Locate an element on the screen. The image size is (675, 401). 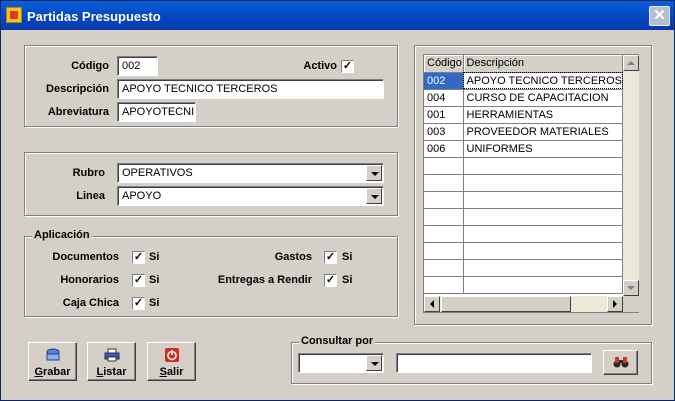
scroll-down-icon is located at coordinates (631, 288).